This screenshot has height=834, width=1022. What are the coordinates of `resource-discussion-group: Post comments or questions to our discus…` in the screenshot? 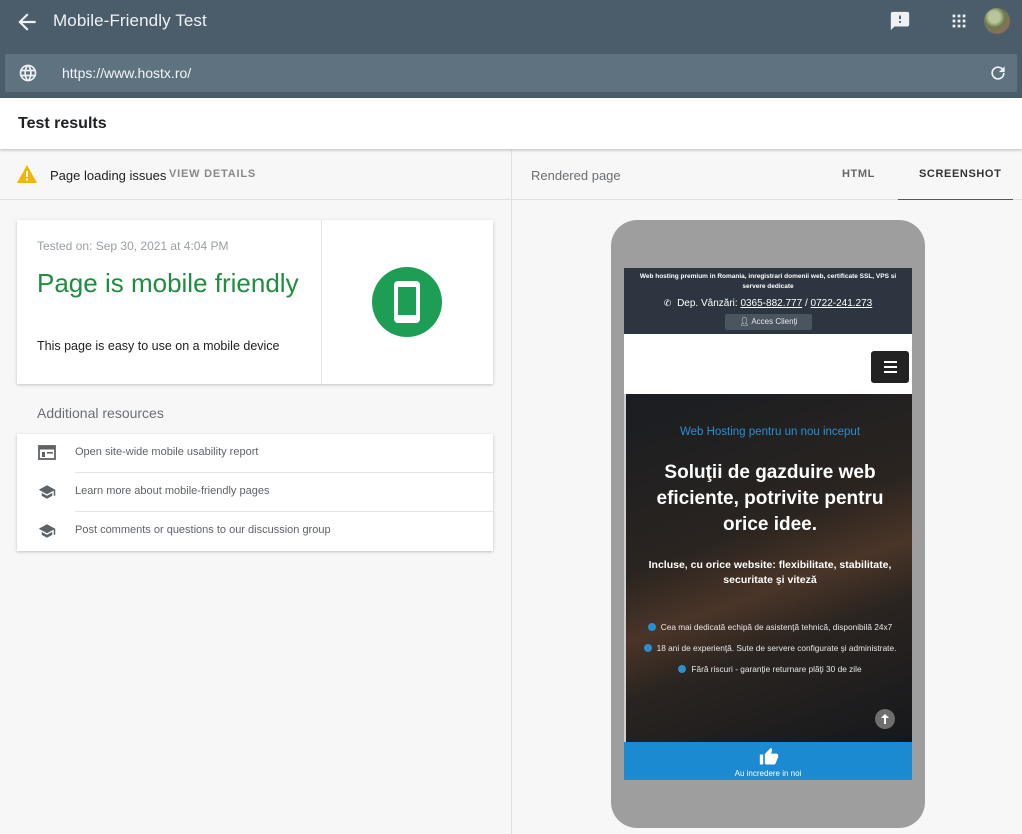 It's located at (255, 531).